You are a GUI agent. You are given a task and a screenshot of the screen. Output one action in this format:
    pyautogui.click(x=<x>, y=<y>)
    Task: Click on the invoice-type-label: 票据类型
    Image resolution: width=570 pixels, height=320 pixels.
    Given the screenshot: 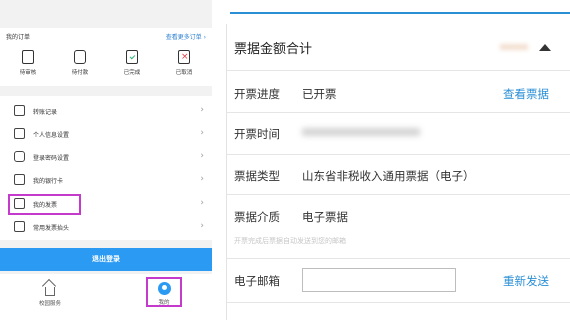 What is the action you would take?
    pyautogui.click(x=257, y=176)
    